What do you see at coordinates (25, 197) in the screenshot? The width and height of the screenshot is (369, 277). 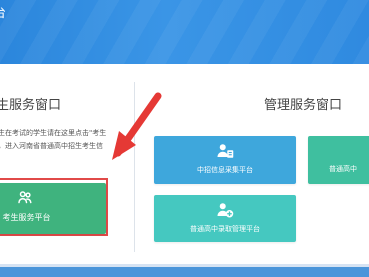 I see `users-icon` at bounding box center [25, 197].